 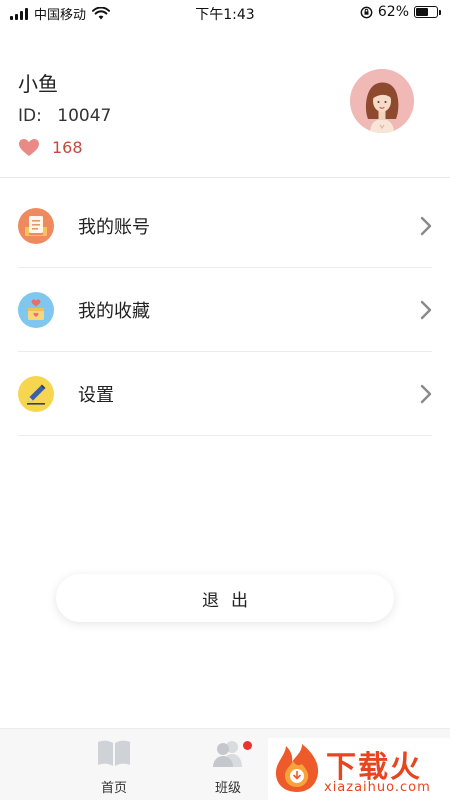 I want to click on menu-item-account: 我的账号, so click(x=225, y=226).